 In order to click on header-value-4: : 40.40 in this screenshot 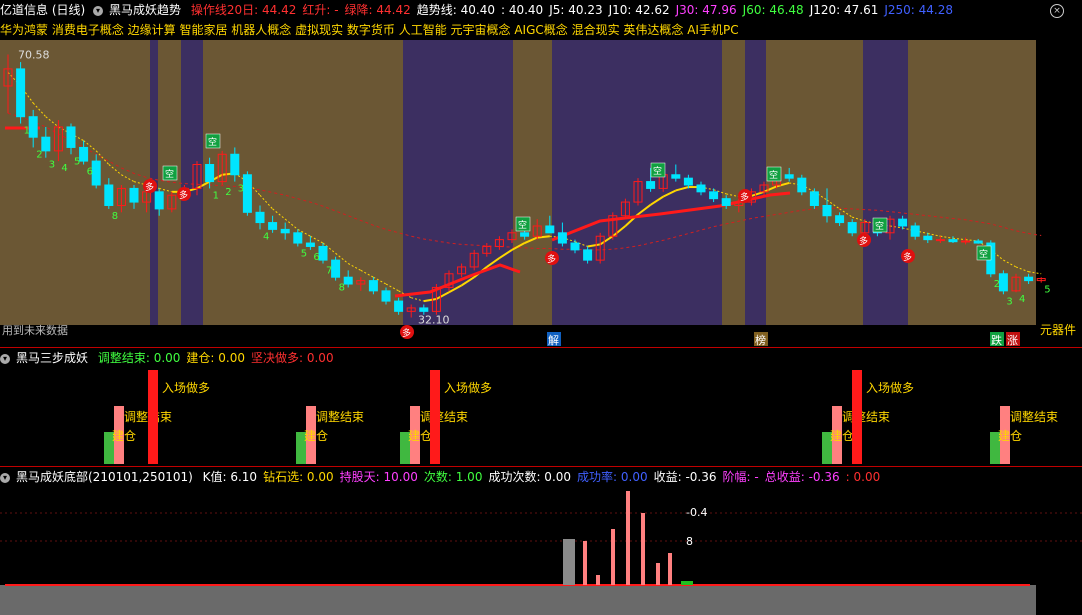, I will do `click(522, 10)`.